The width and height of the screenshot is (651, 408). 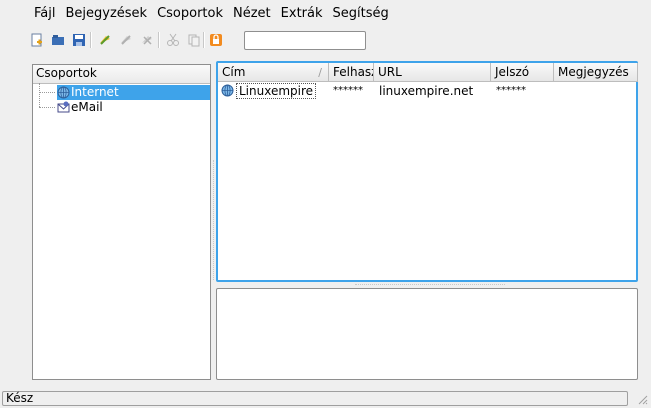 What do you see at coordinates (511, 90) in the screenshot?
I see `cell-password: ******` at bounding box center [511, 90].